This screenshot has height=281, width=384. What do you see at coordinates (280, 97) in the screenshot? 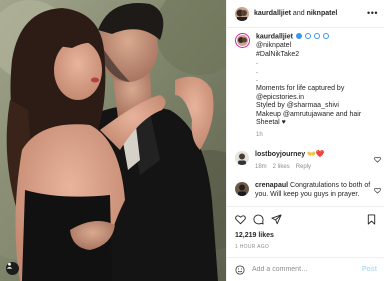
I see `caption-line: @epicstories.in` at bounding box center [280, 97].